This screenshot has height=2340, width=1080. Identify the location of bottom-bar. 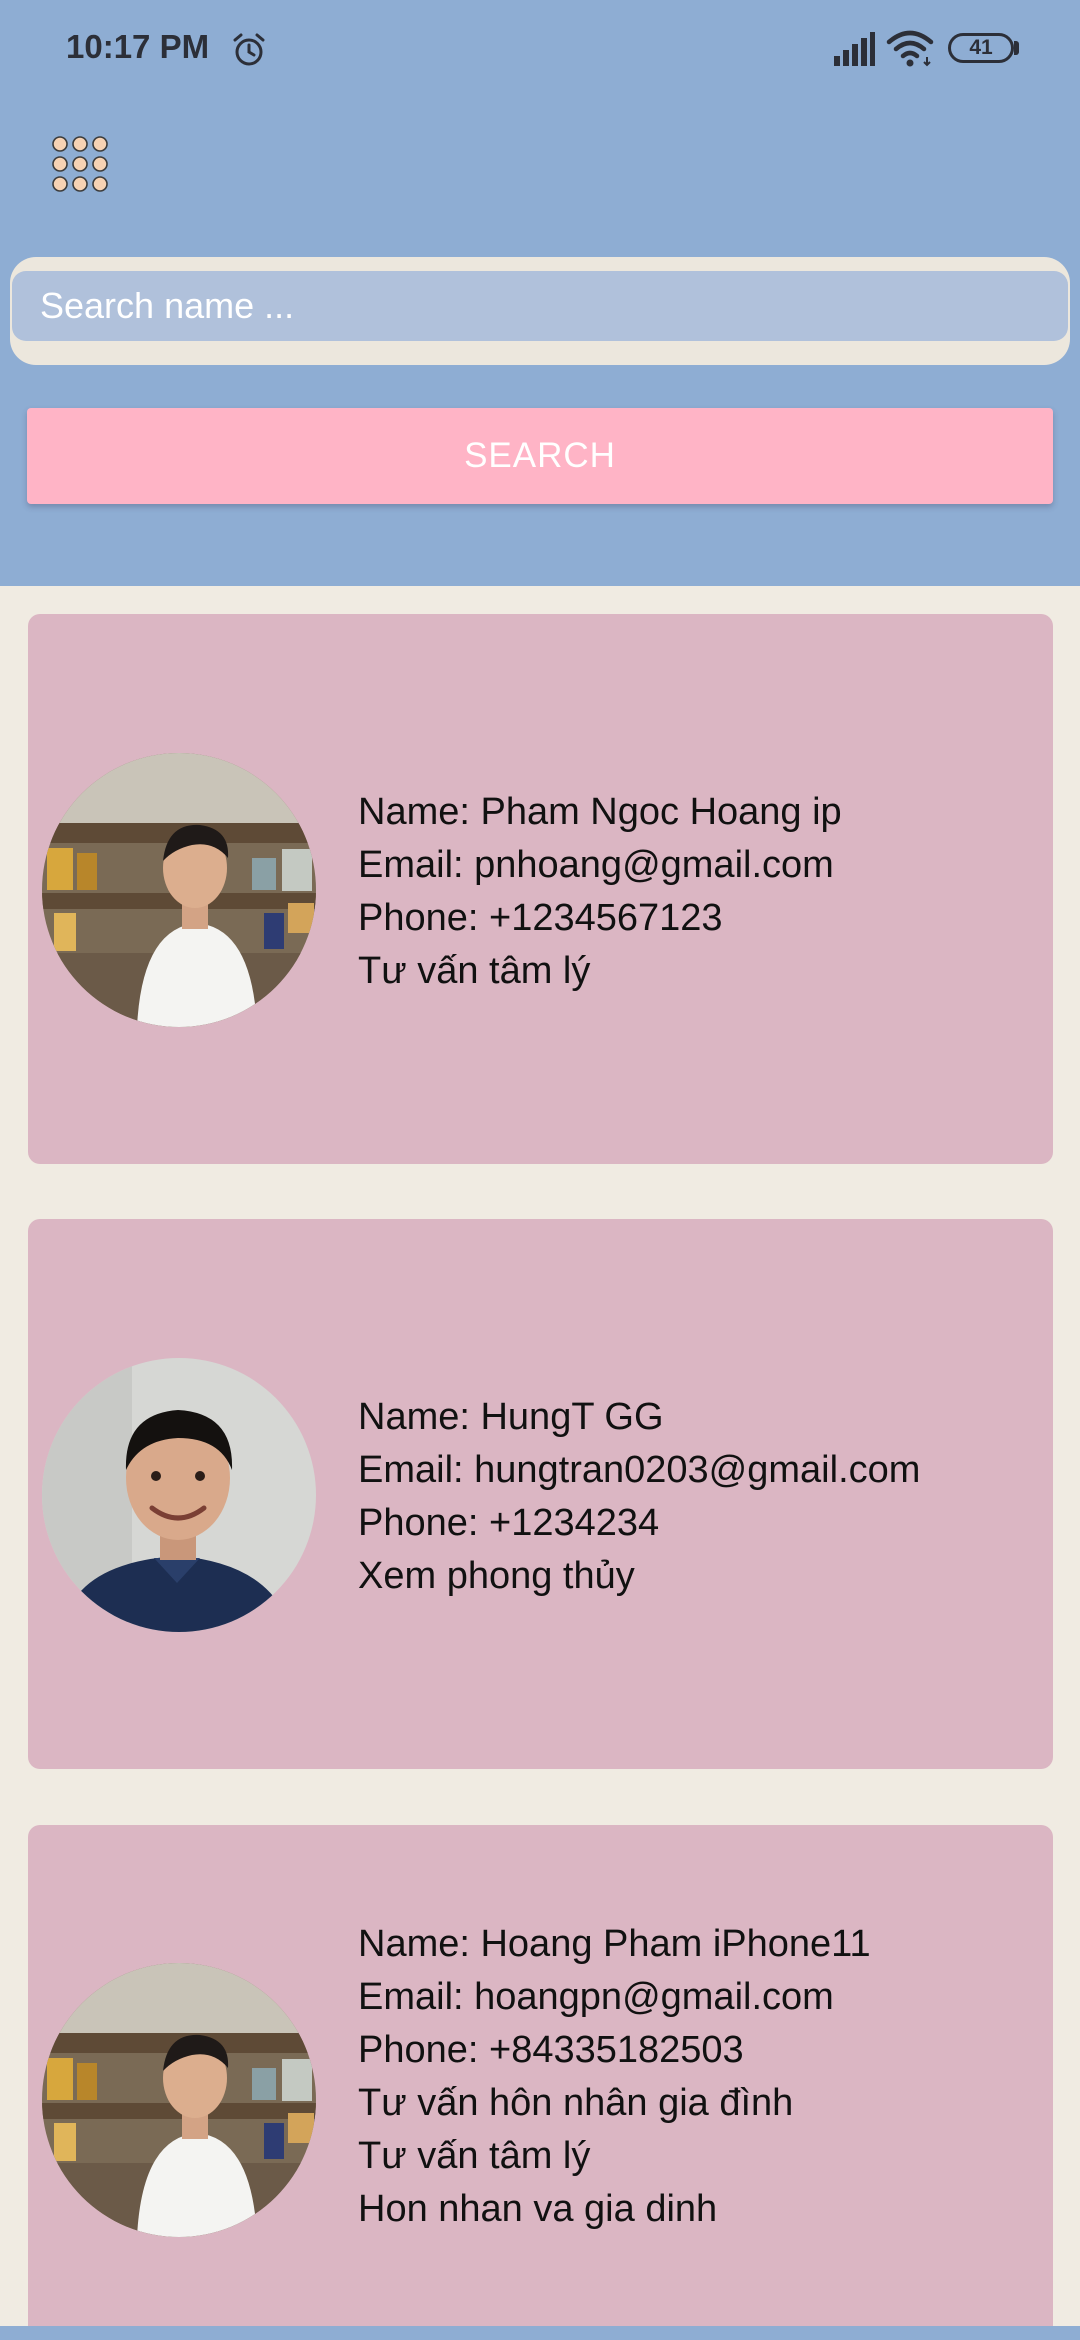
(540, 2333).